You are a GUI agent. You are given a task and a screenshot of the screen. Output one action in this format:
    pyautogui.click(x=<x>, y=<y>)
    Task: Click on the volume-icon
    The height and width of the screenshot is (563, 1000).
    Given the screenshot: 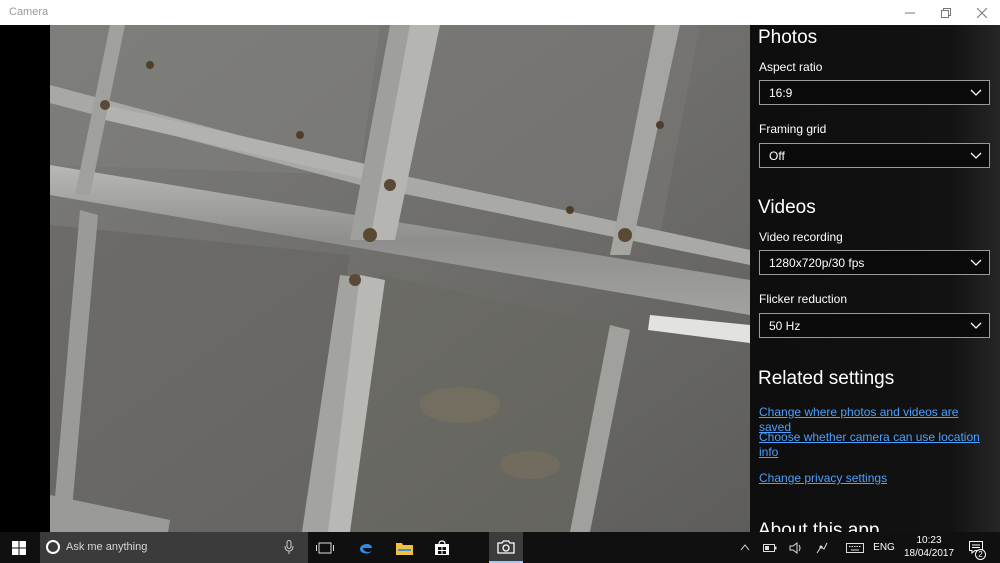 What is the action you would take?
    pyautogui.click(x=795, y=547)
    